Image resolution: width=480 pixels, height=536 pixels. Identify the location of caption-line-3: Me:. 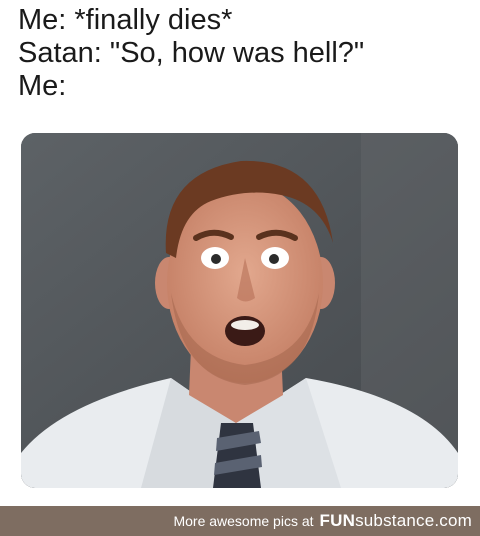
(42, 86).